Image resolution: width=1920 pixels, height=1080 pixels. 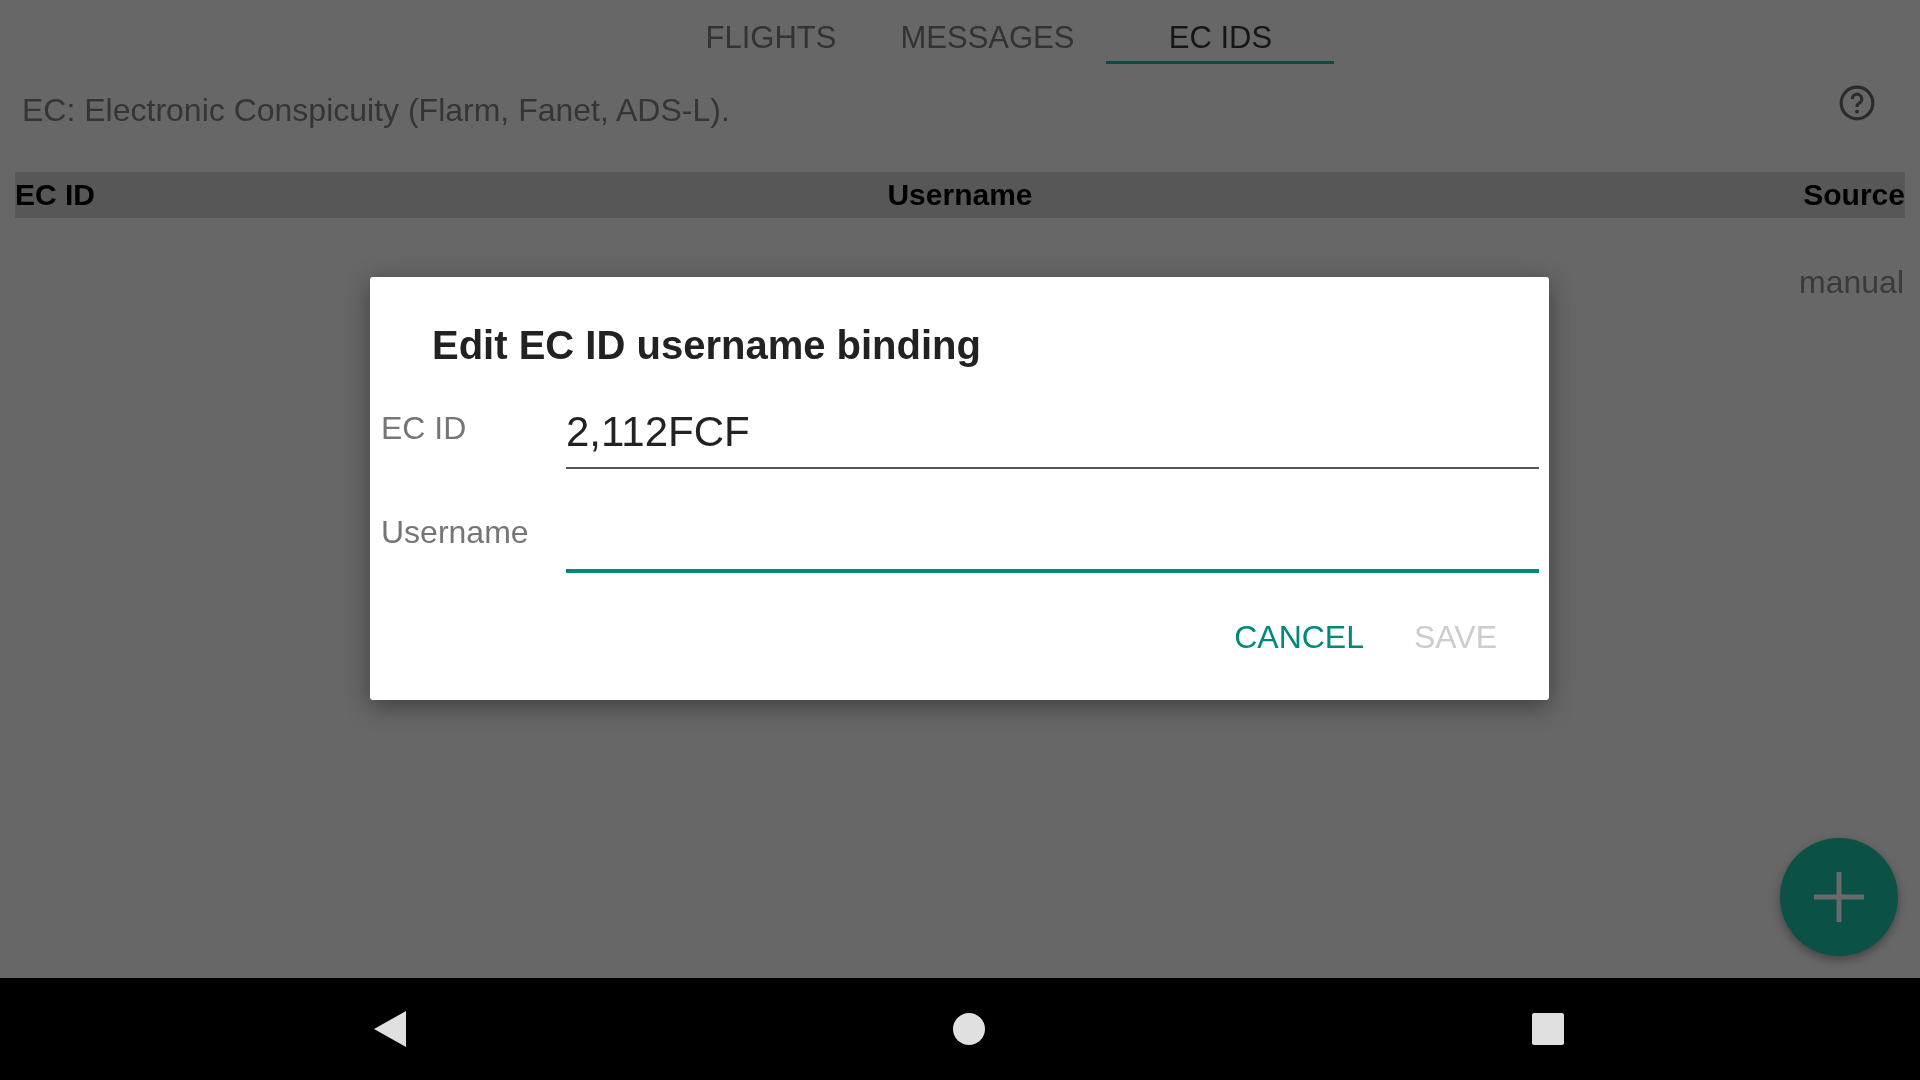 What do you see at coordinates (707, 346) in the screenshot?
I see `dialog-title: Edit EC ID username binding` at bounding box center [707, 346].